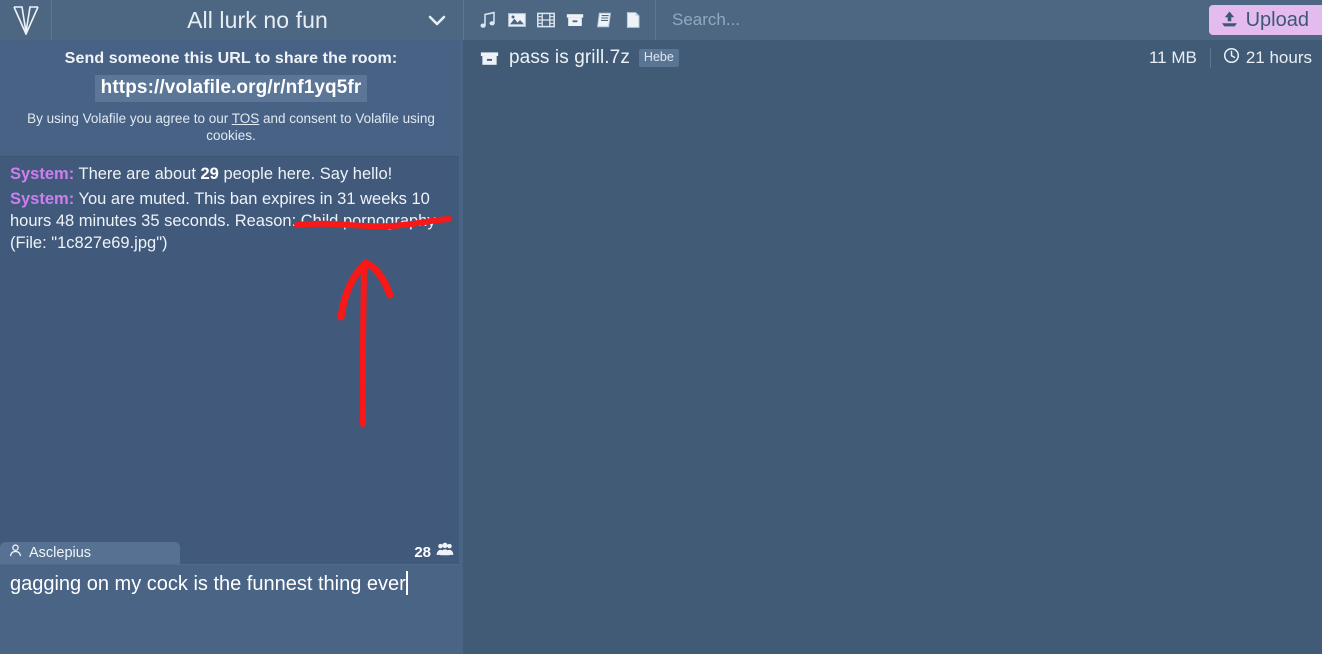 The width and height of the screenshot is (1322, 654). Describe the element at coordinates (488, 20) in the screenshot. I see `music-icon` at that location.